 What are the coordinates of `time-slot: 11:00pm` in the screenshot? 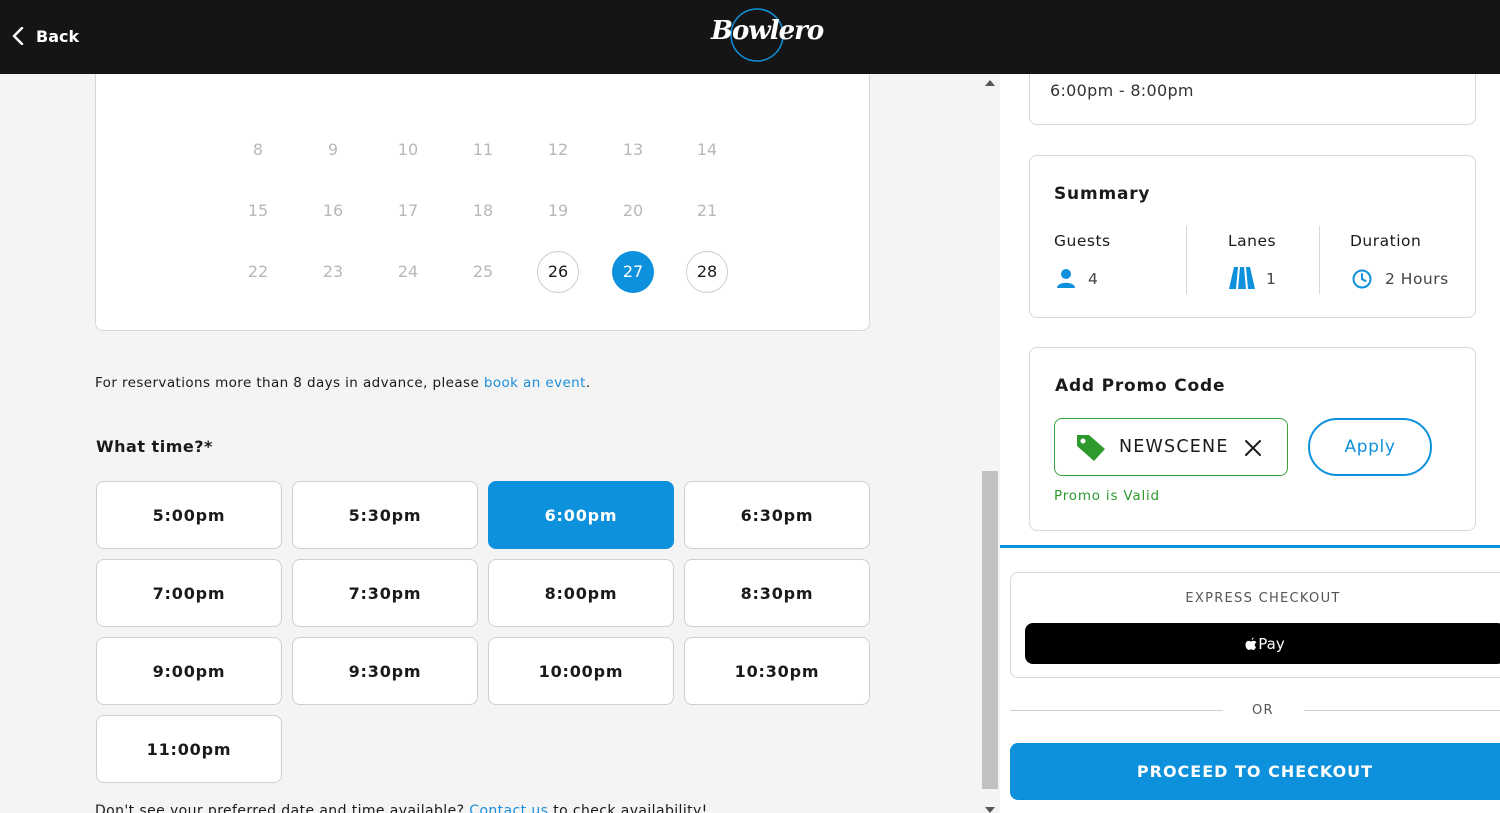 It's located at (189, 749).